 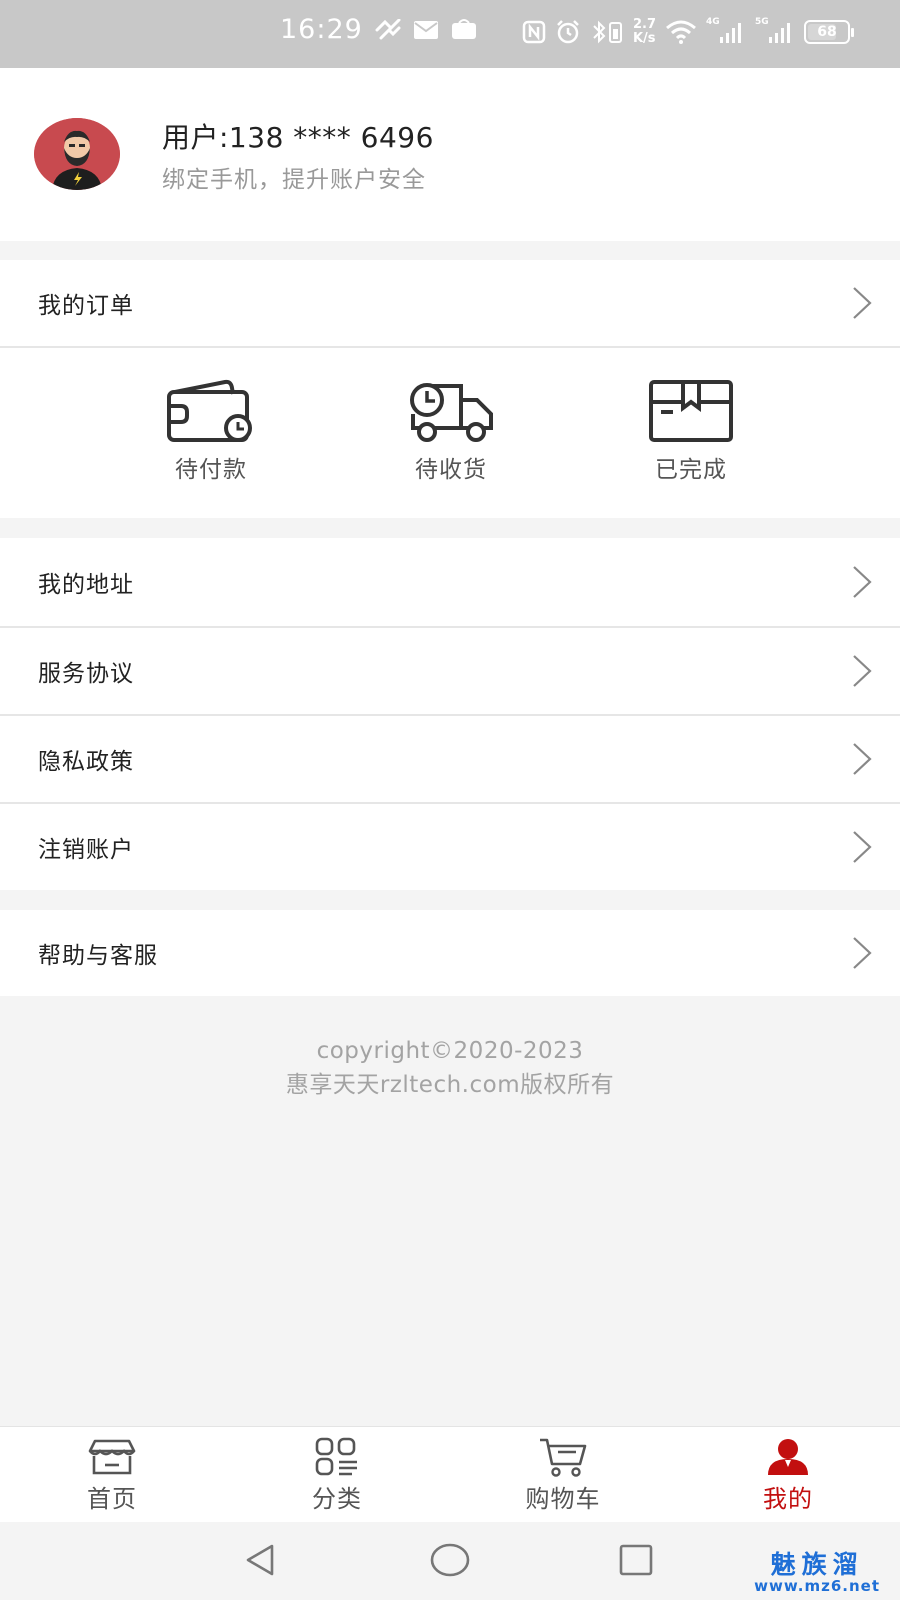 What do you see at coordinates (450, 303) in the screenshot?
I see `my-orders-row: 我的订单` at bounding box center [450, 303].